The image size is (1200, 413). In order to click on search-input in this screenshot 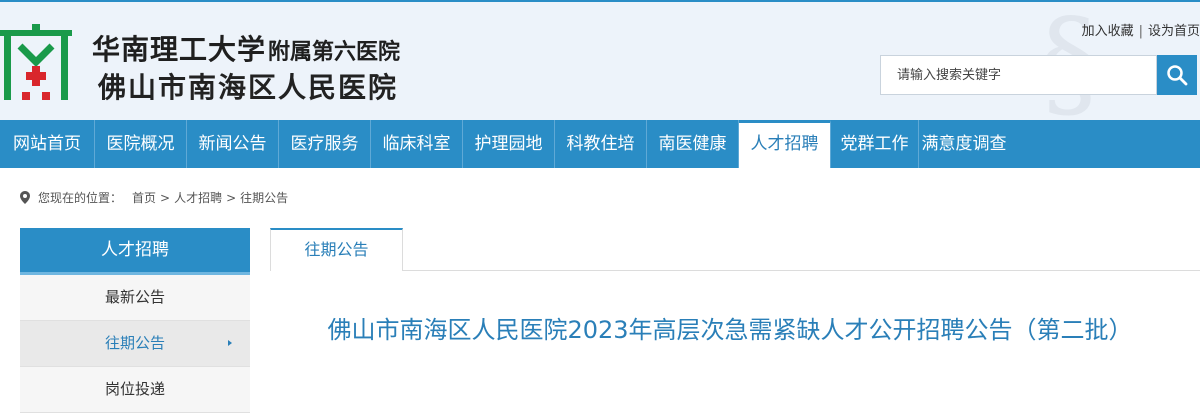, I will do `click(1018, 75)`.